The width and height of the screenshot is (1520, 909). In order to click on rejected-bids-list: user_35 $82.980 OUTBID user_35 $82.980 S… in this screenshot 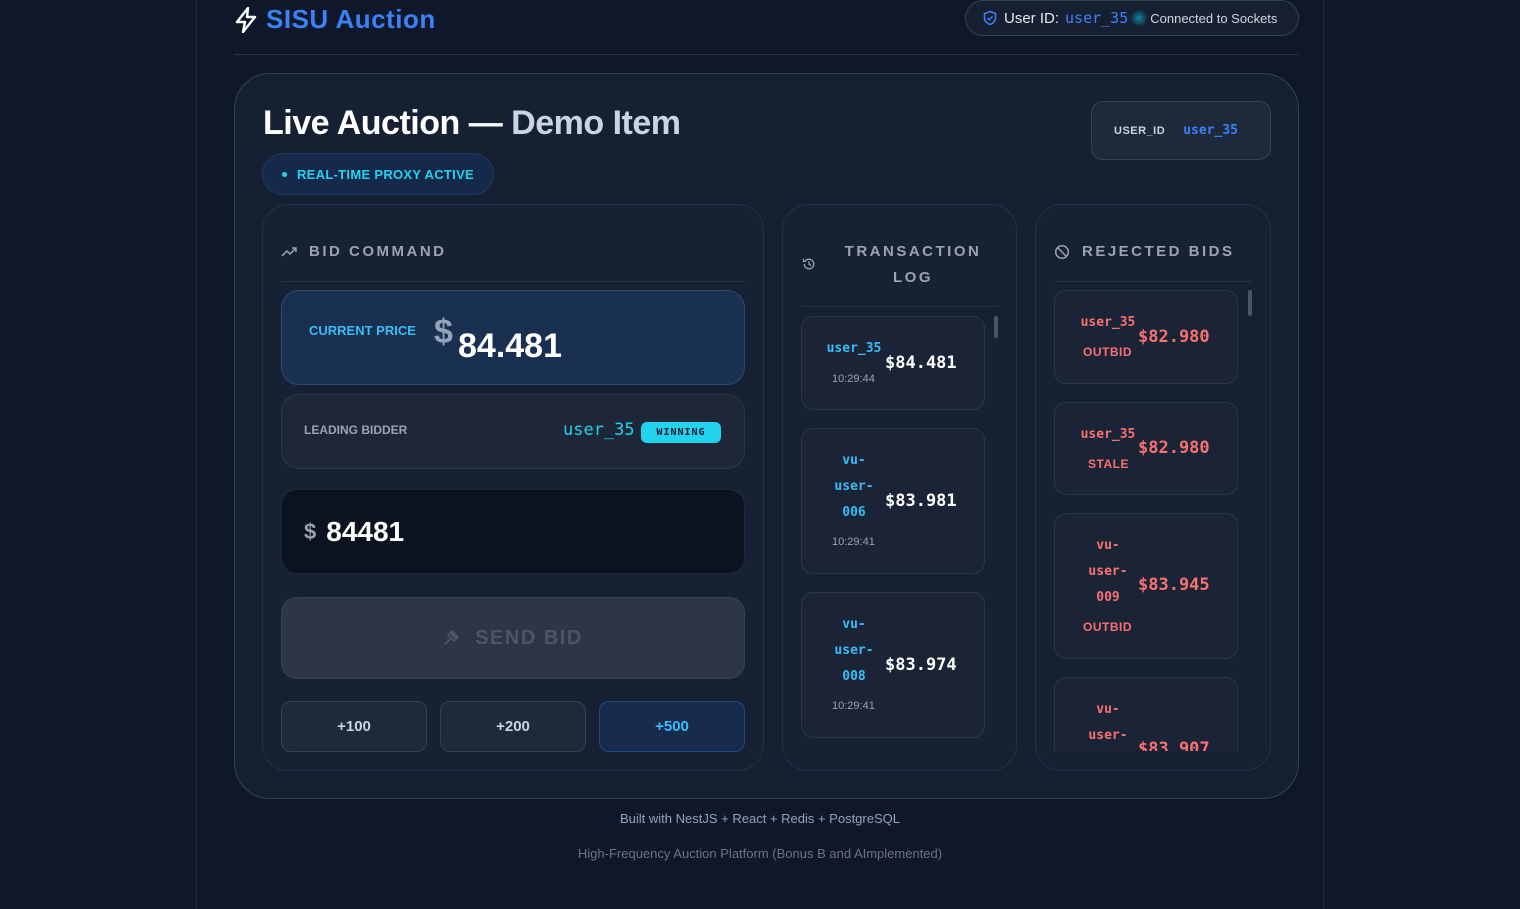, I will do `click(1147, 520)`.